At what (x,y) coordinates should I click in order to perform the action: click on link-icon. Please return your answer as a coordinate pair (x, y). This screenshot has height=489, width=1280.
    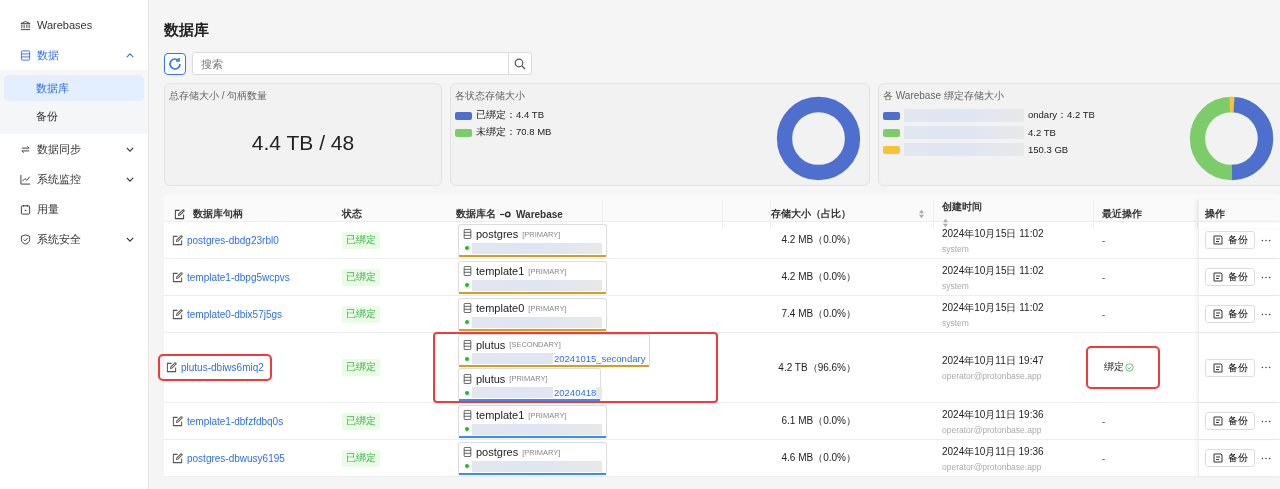
    Looking at the image, I should click on (506, 214).